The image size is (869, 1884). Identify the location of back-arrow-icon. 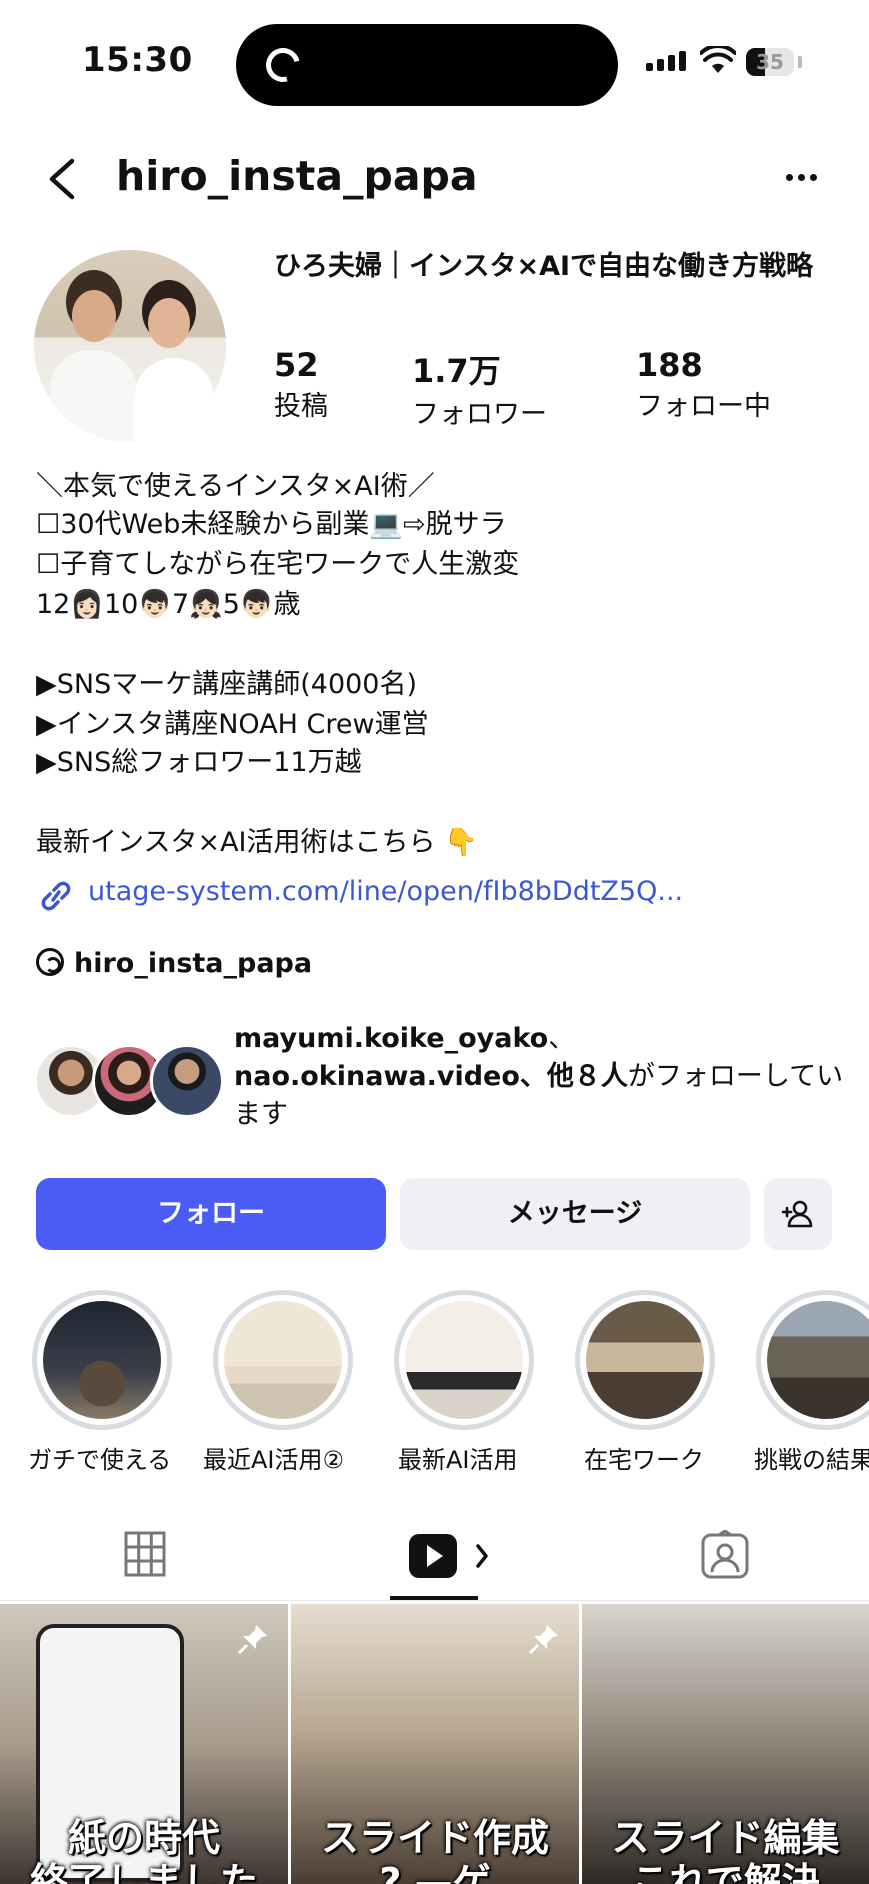
(61, 179).